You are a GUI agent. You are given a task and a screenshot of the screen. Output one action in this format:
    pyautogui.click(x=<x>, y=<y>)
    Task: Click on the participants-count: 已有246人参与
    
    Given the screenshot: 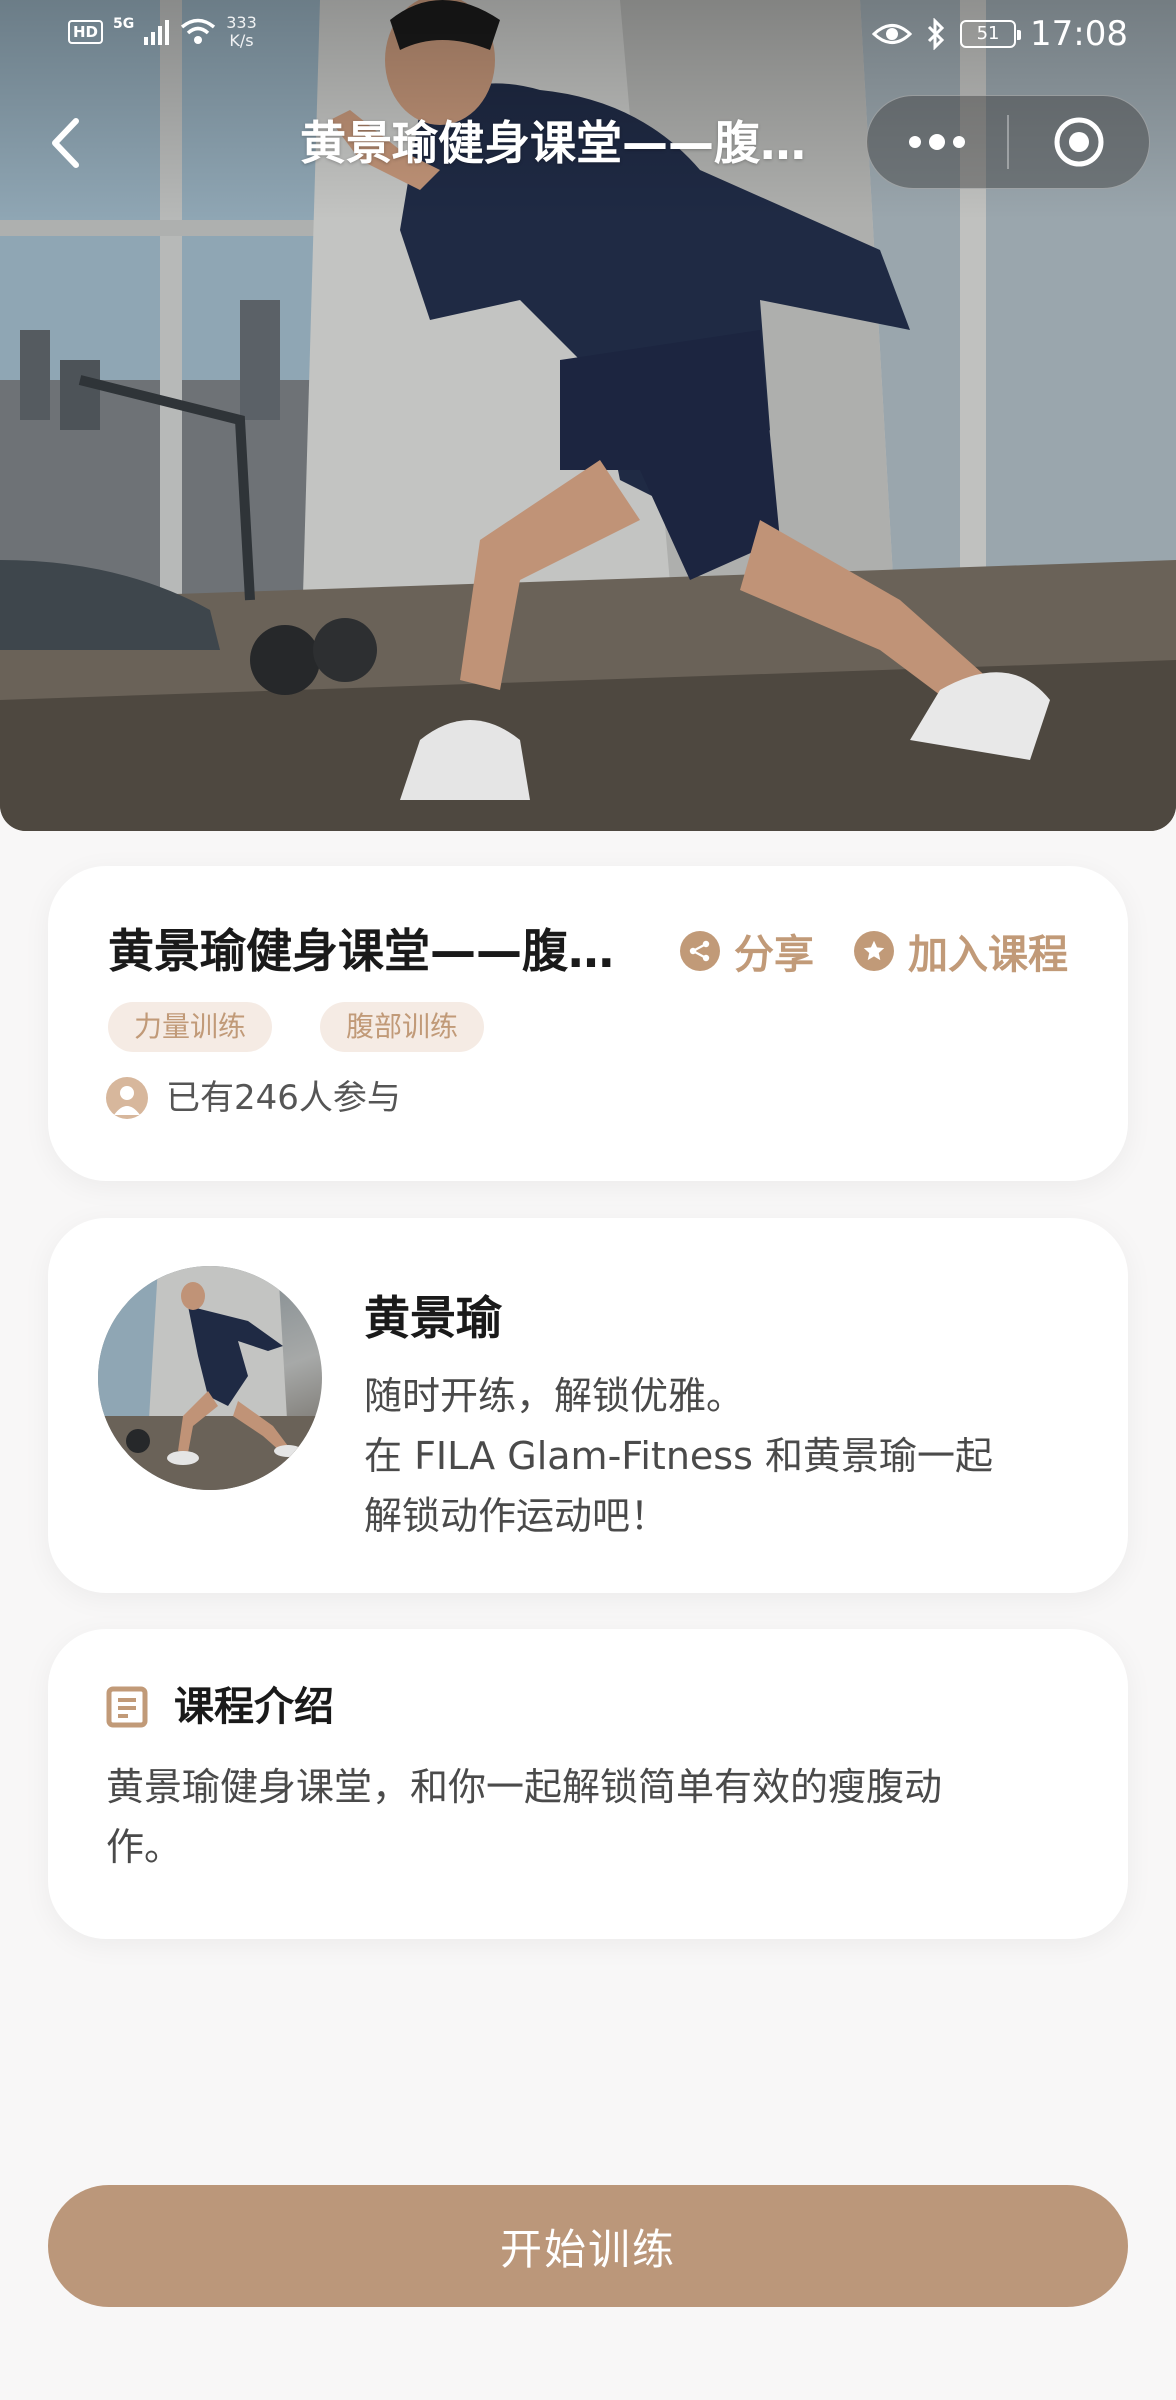 What is the action you would take?
    pyautogui.click(x=283, y=1098)
    